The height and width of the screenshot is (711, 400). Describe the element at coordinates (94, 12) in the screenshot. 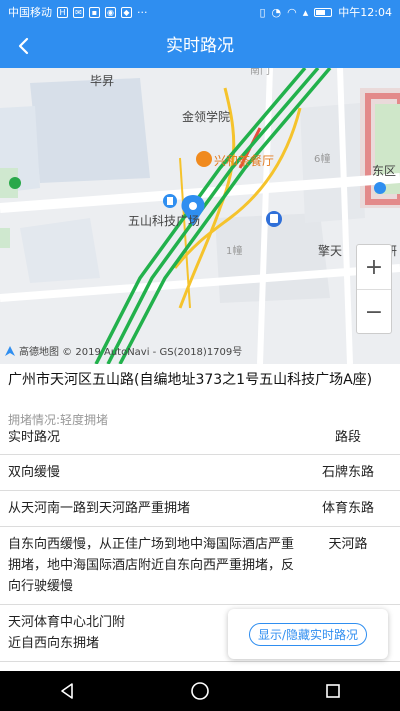

I see `image-icon: ▪` at that location.